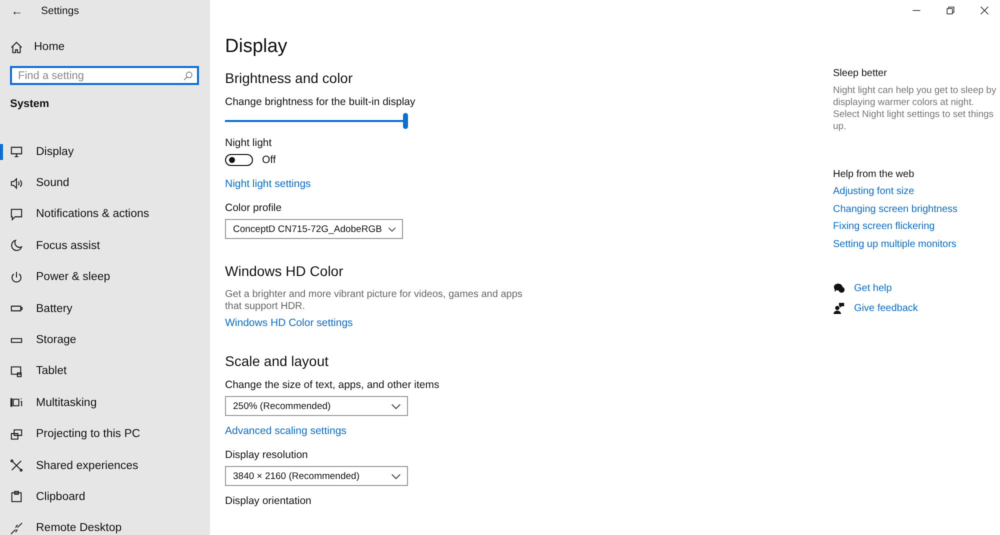 The image size is (1000, 535). I want to click on page-title: Display, so click(256, 47).